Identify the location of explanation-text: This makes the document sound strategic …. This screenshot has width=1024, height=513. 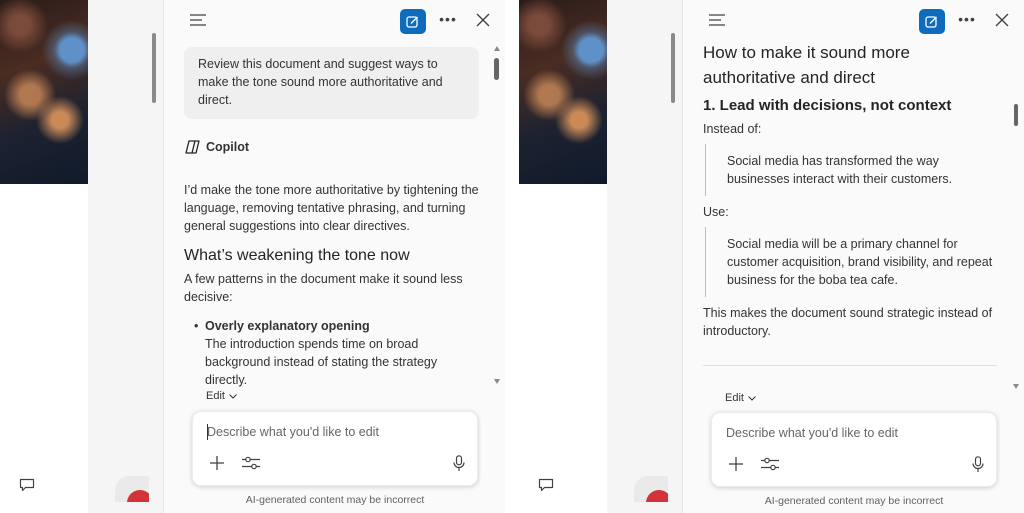
(848, 322).